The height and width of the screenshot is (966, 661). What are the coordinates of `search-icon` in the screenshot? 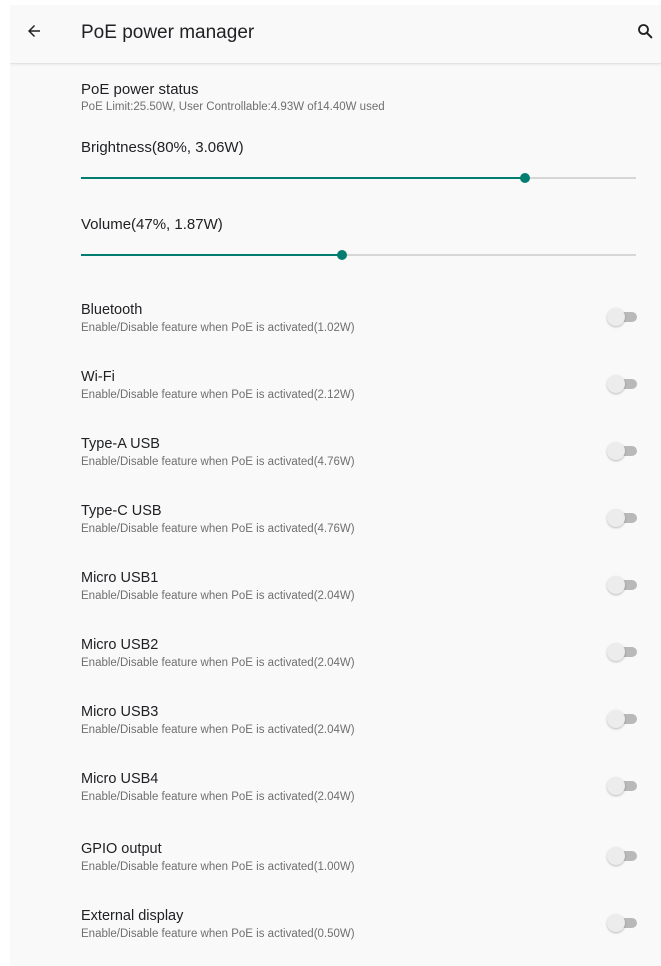 It's located at (645, 33).